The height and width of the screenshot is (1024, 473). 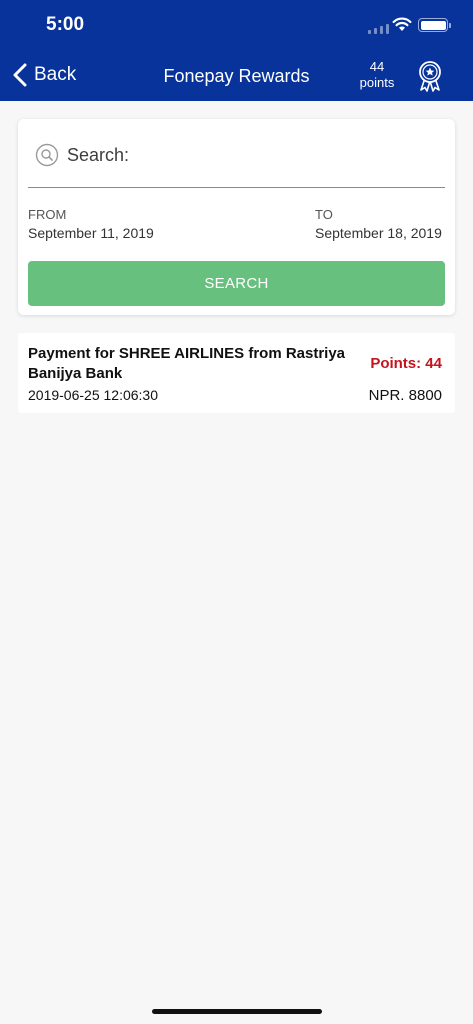 What do you see at coordinates (236, 76) in the screenshot?
I see `page-title: Fonepay Rewards` at bounding box center [236, 76].